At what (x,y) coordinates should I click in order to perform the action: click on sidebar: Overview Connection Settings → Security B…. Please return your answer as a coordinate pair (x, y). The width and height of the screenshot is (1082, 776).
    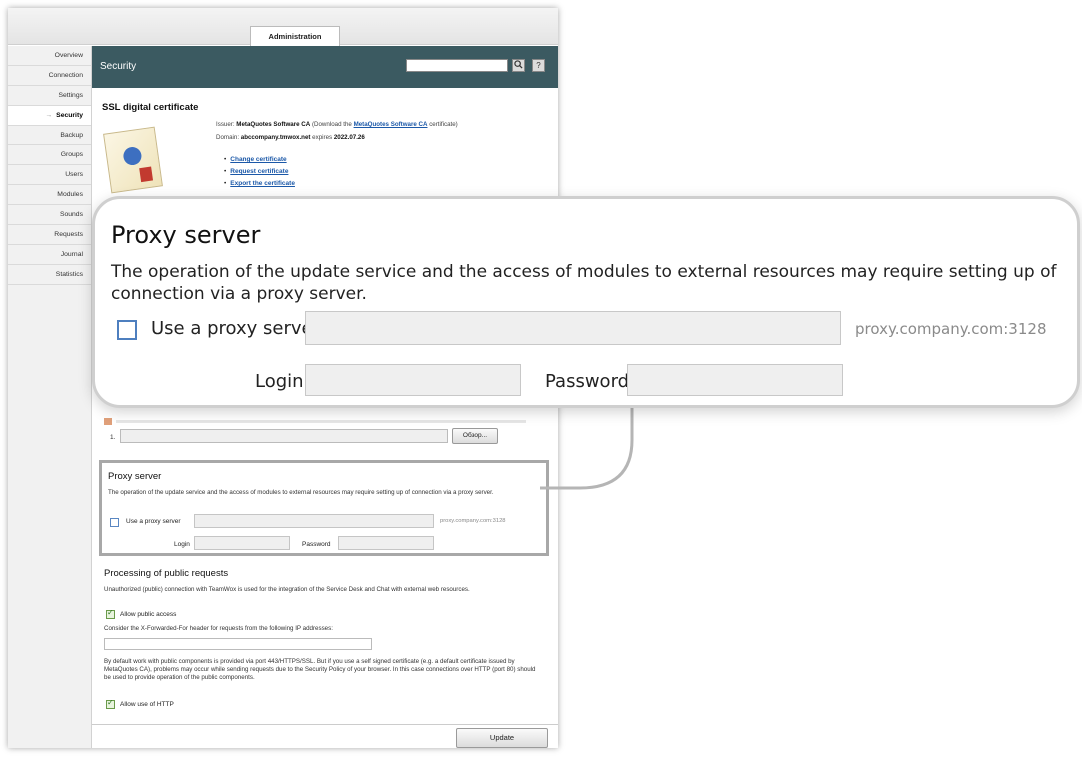
    Looking at the image, I should click on (50, 397).